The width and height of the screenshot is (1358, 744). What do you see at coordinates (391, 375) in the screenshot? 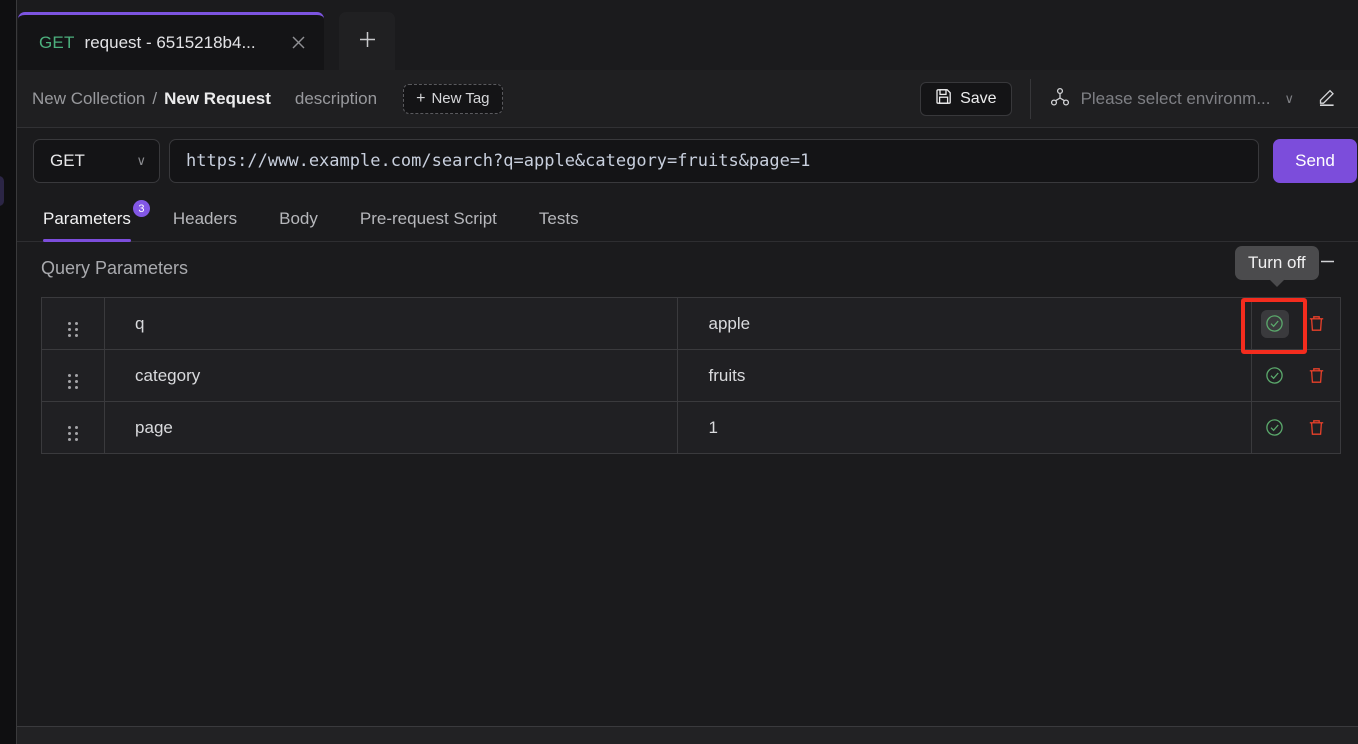
I see `parameter-key-cell: category` at bounding box center [391, 375].